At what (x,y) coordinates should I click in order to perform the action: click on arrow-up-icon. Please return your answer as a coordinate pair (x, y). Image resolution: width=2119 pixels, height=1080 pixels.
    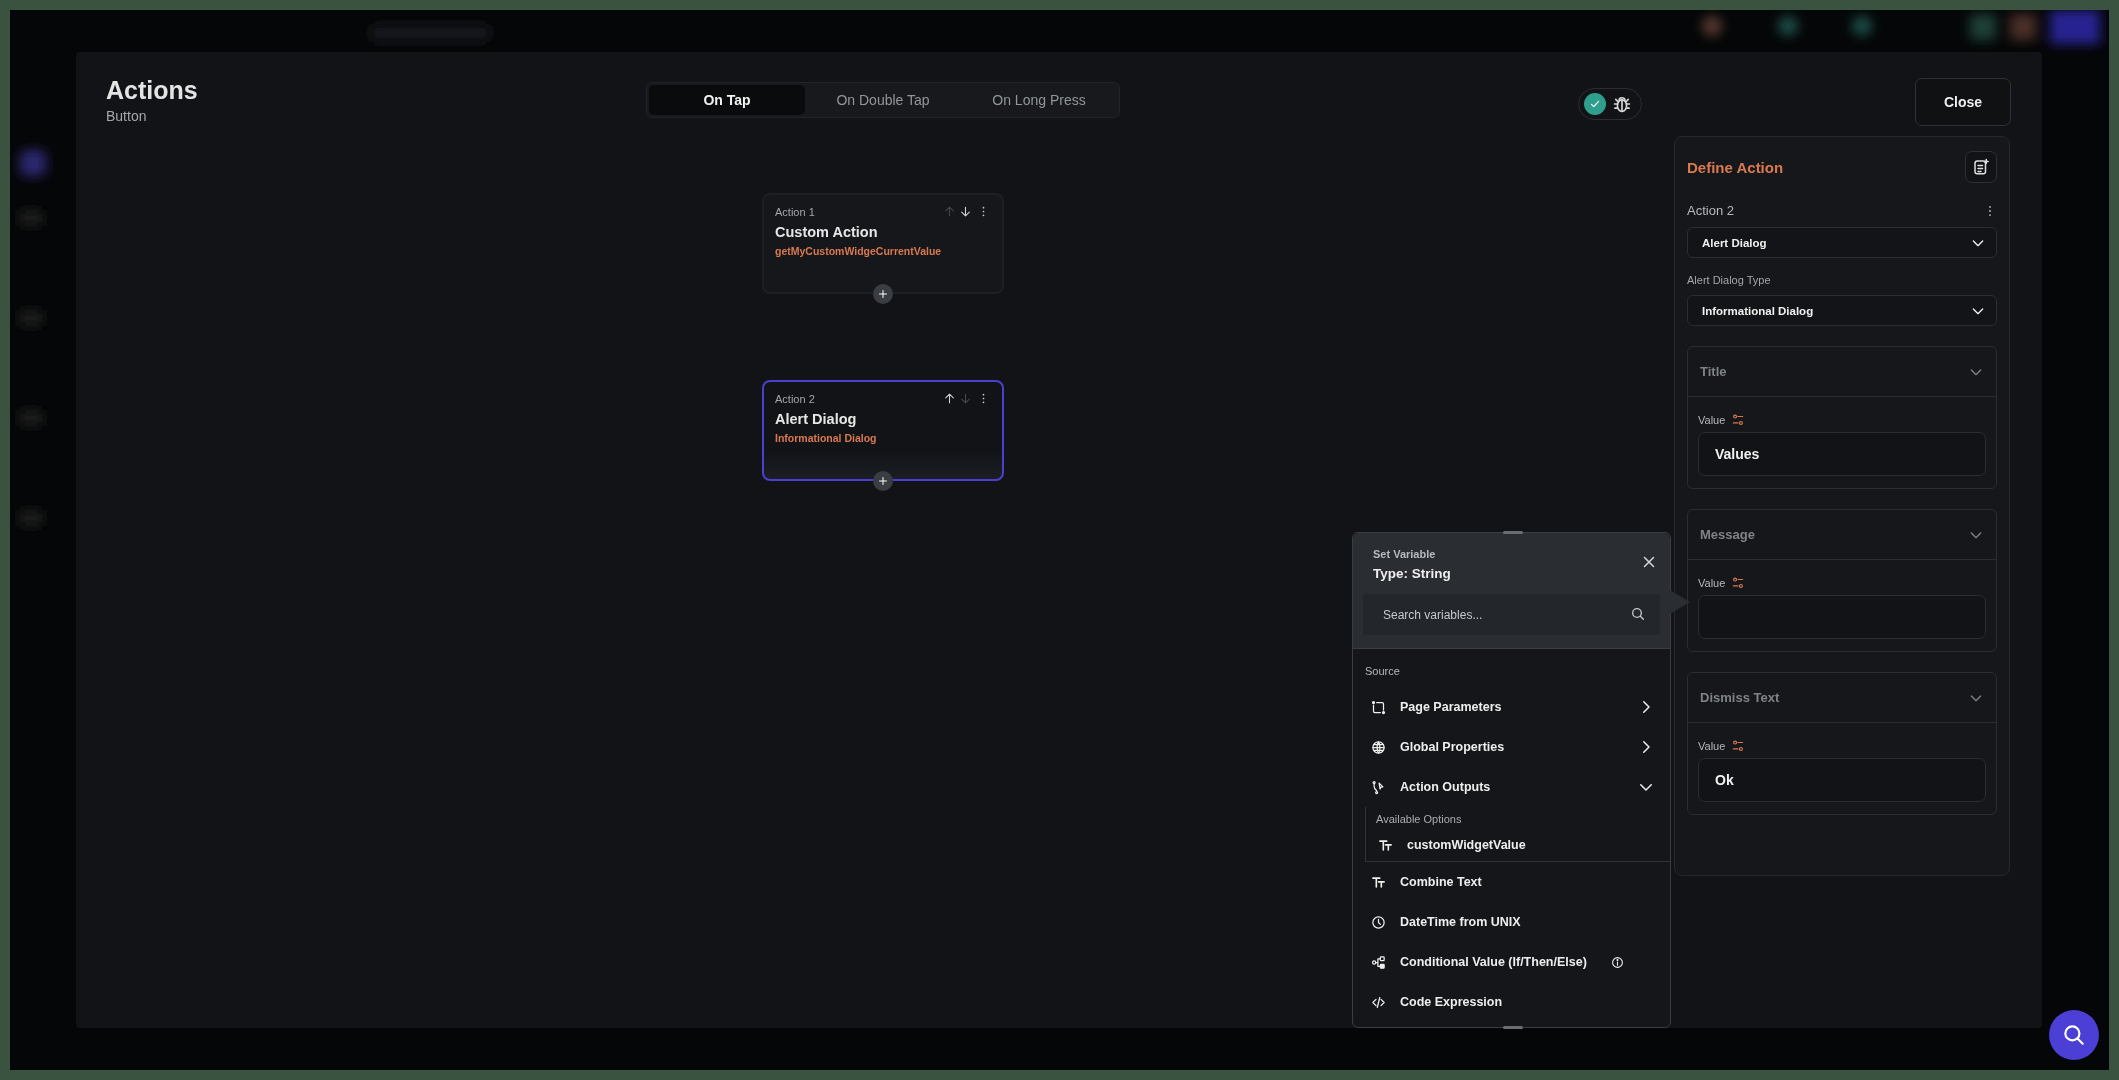
    Looking at the image, I should click on (949, 398).